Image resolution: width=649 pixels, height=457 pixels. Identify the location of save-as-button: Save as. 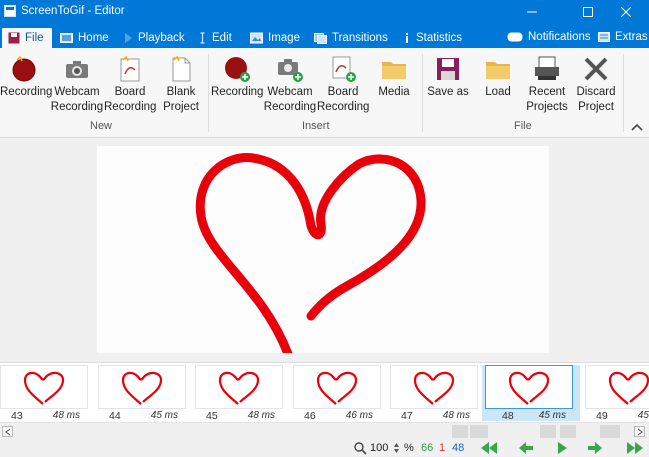
(448, 77).